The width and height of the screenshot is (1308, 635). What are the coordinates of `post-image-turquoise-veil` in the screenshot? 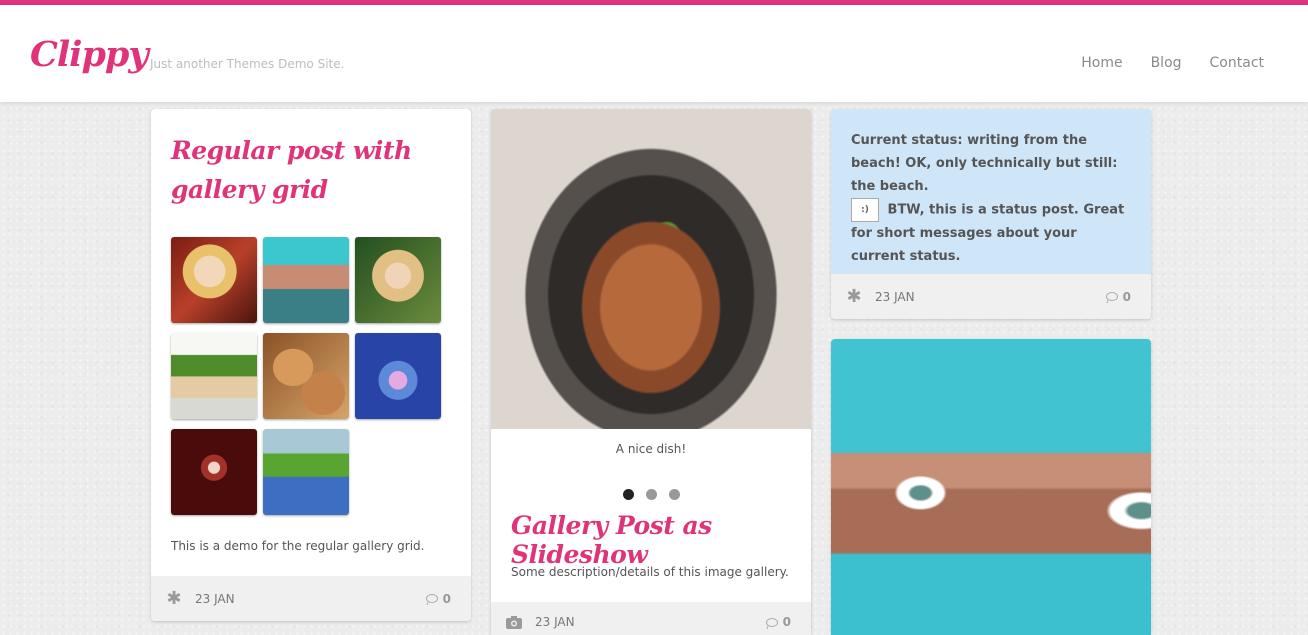 It's located at (991, 487).